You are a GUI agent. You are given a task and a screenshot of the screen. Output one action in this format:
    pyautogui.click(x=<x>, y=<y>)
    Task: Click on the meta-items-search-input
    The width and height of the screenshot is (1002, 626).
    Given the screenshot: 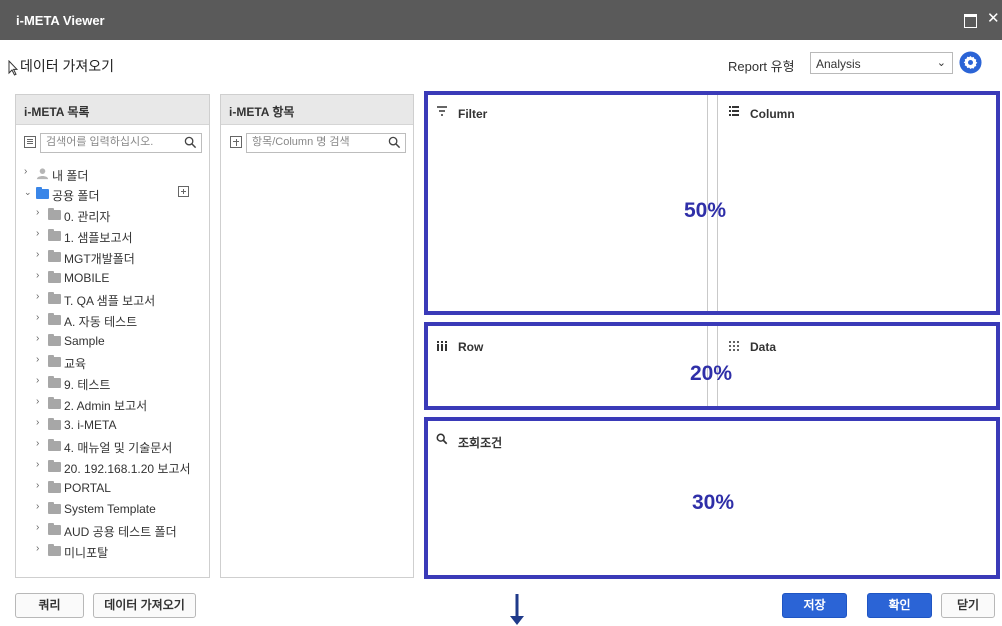 What is the action you would take?
    pyautogui.click(x=315, y=142)
    